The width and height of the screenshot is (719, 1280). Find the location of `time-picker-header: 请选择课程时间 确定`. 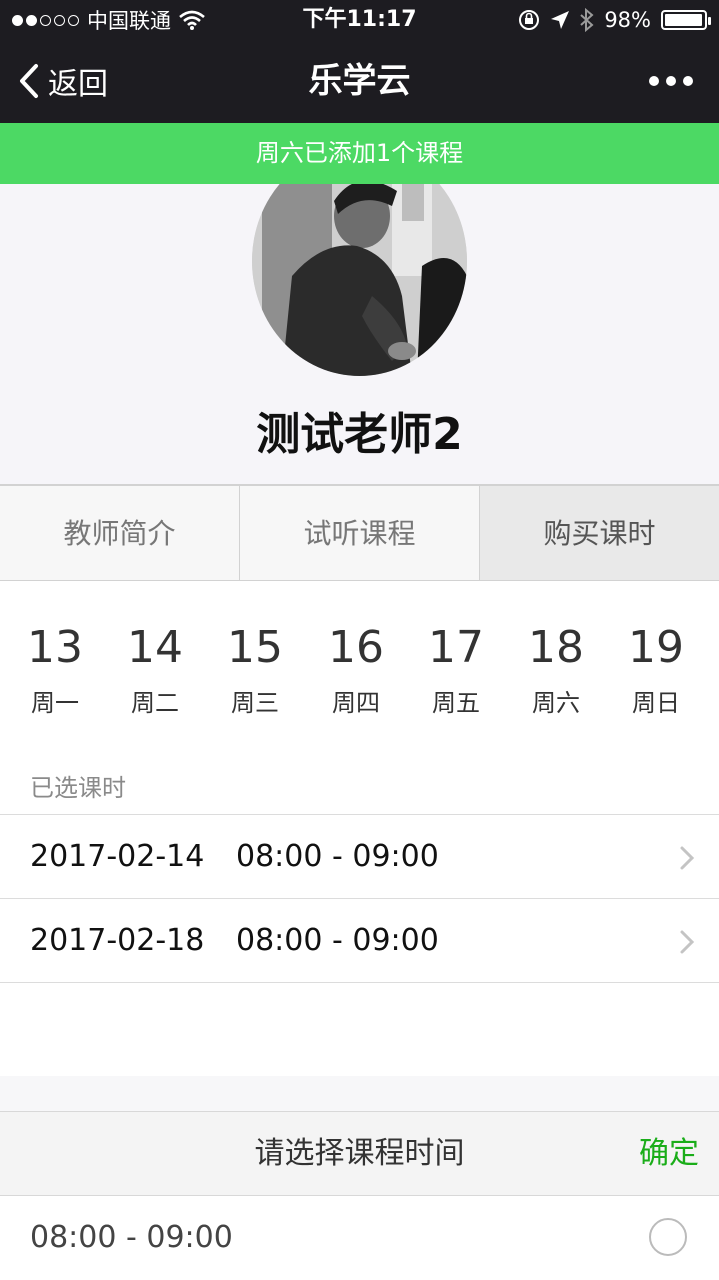

time-picker-header: 请选择课程时间 确定 is located at coordinates (359, 1153).